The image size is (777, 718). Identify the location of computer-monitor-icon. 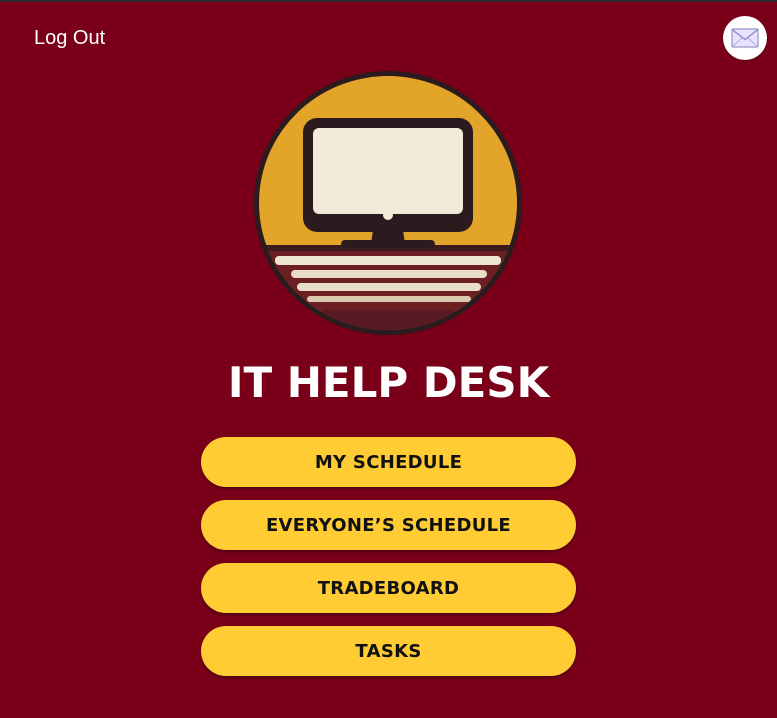
(388, 203).